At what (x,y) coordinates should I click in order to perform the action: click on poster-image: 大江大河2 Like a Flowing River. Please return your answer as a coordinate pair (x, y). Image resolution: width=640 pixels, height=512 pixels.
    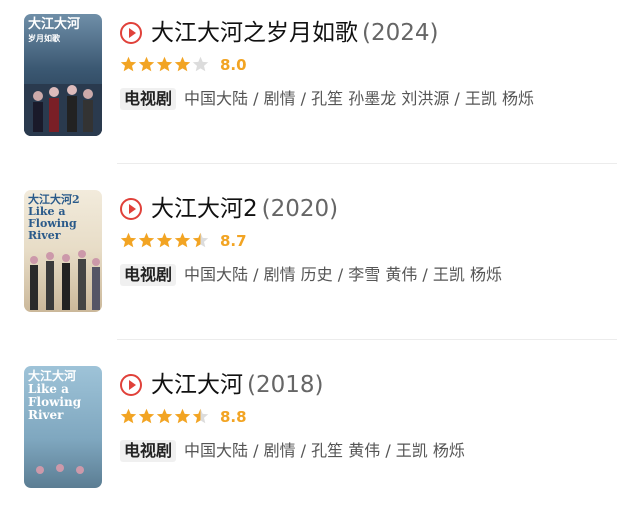
    Looking at the image, I should click on (63, 251).